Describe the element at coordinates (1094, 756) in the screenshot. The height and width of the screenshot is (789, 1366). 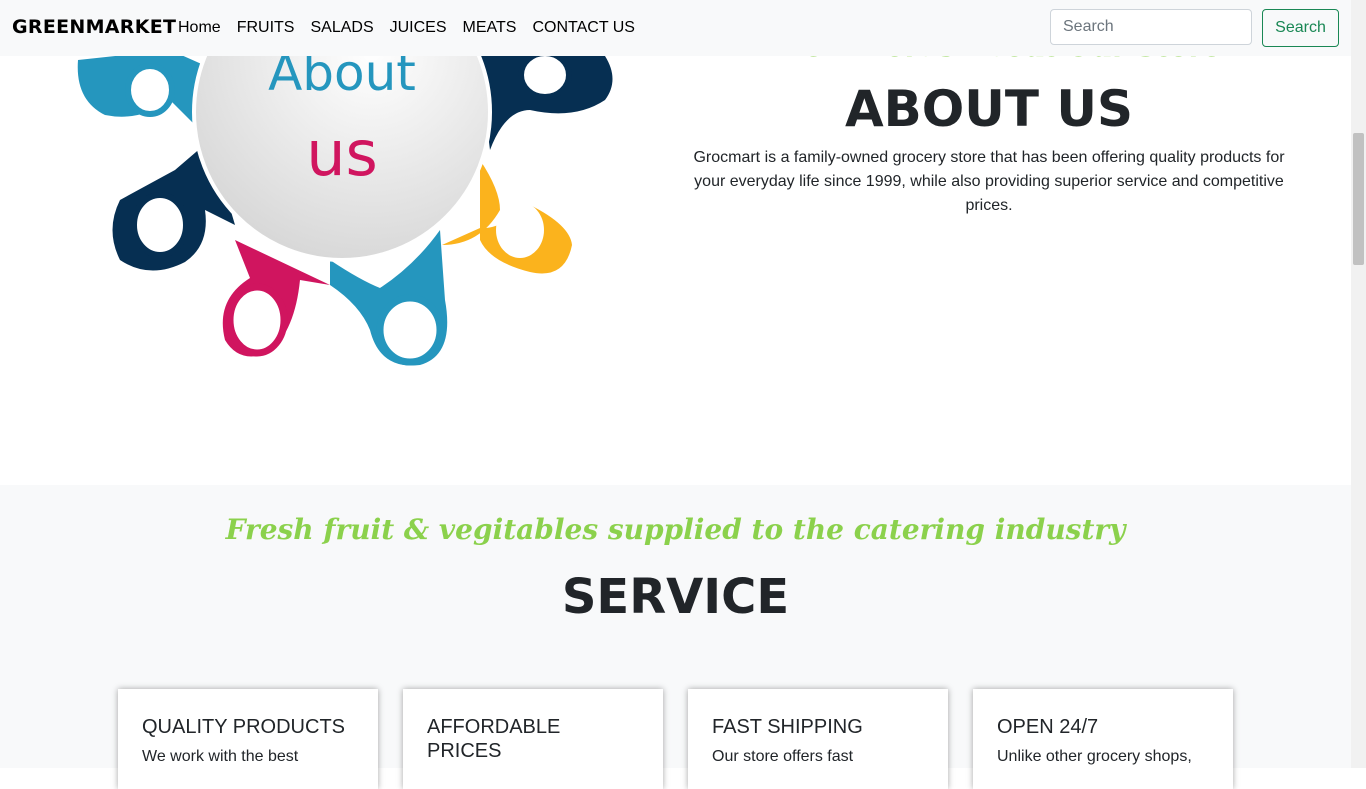
I see `card-text: Unlike other grocery shops,` at that location.